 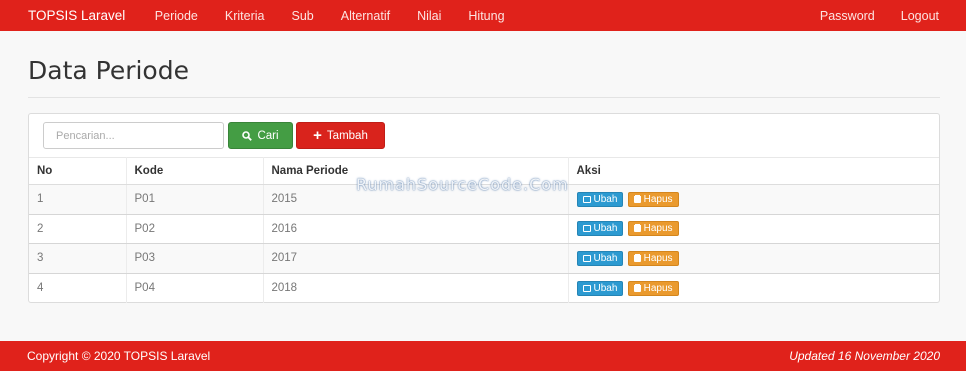 I want to click on nav-user-menu: Password Logout, so click(x=879, y=16).